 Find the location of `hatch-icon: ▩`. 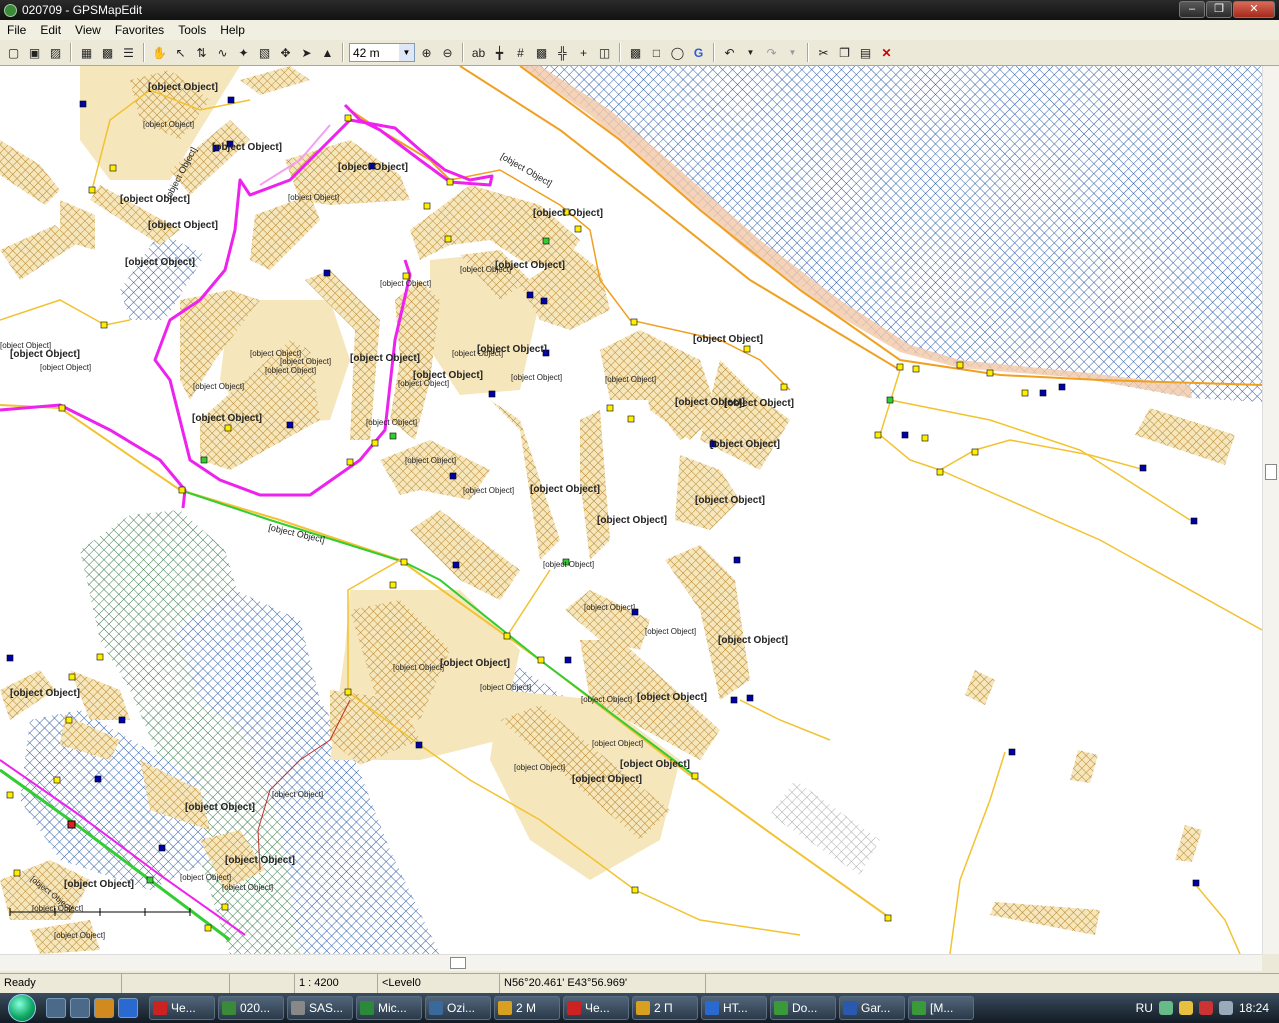

hatch-icon: ▩ is located at coordinates (541, 52).